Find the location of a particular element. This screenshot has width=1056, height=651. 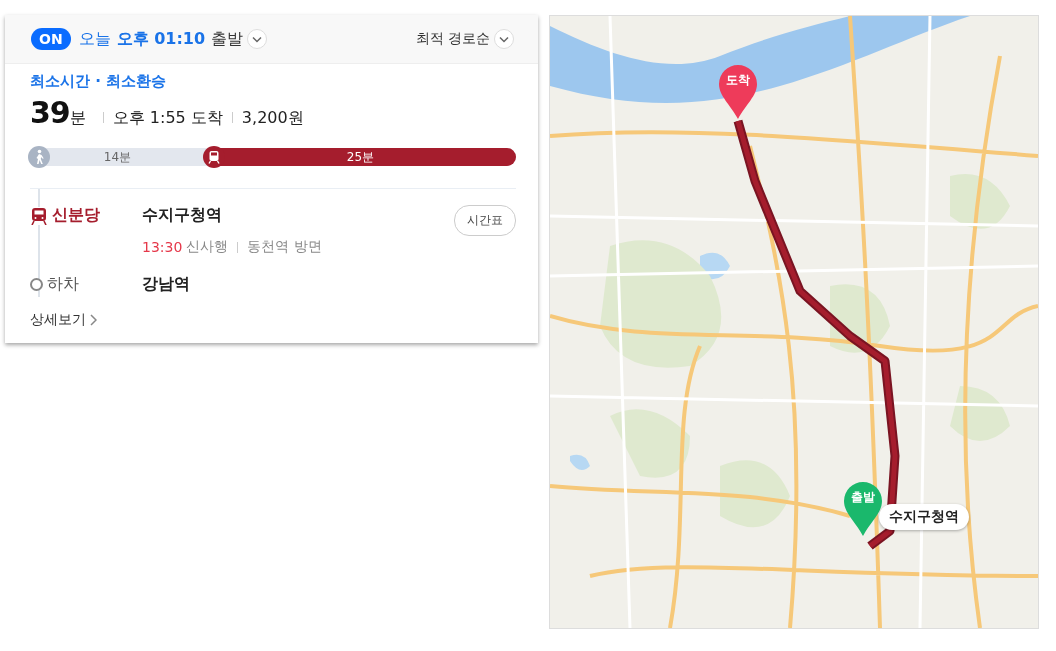

departure-day: 오늘 is located at coordinates (94, 39).